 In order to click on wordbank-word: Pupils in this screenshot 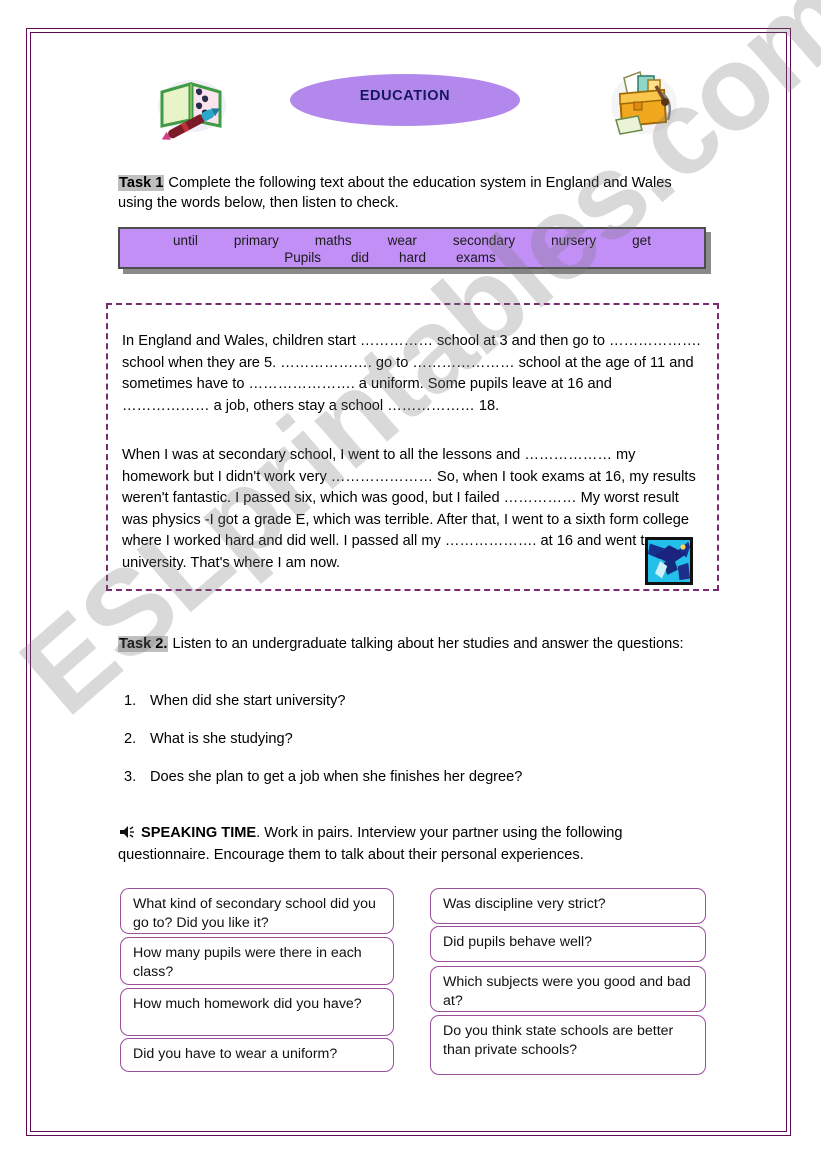, I will do `click(302, 257)`.